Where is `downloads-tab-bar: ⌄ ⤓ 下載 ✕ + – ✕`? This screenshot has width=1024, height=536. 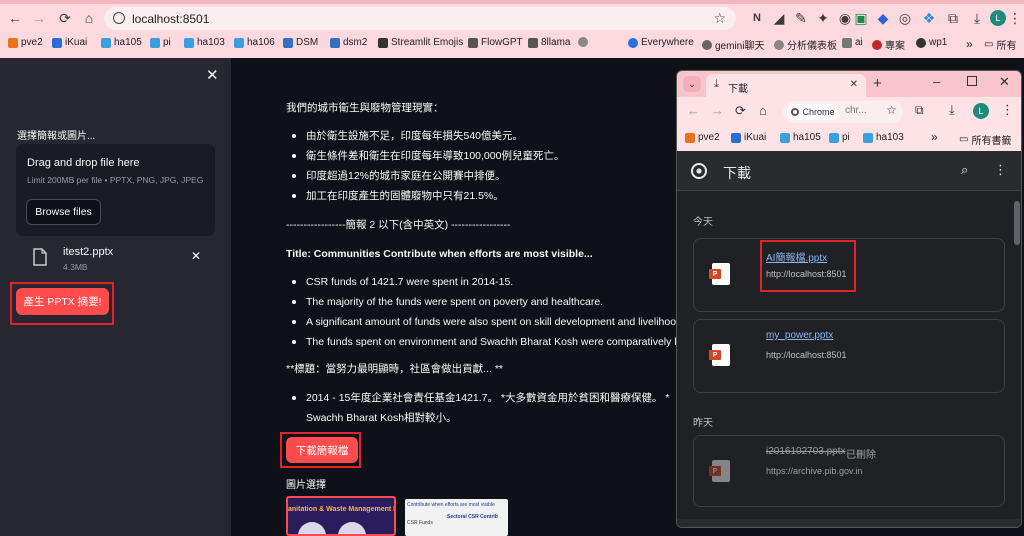
downloads-tab-bar: ⌄ ⤓ 下載 ✕ + – ✕ is located at coordinates (849, 84).